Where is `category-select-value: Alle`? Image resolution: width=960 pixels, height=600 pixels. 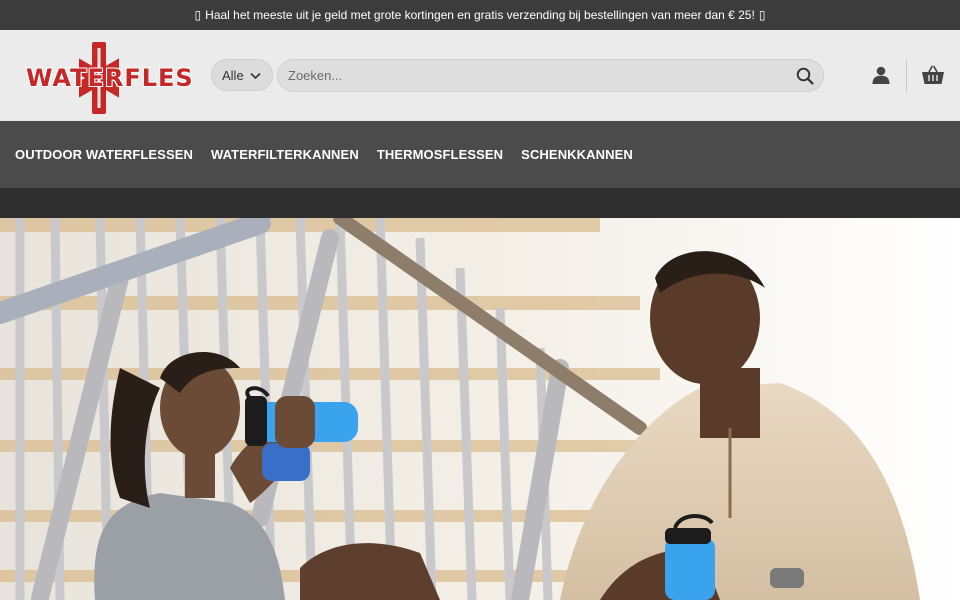
category-select-value: Alle is located at coordinates (233, 75).